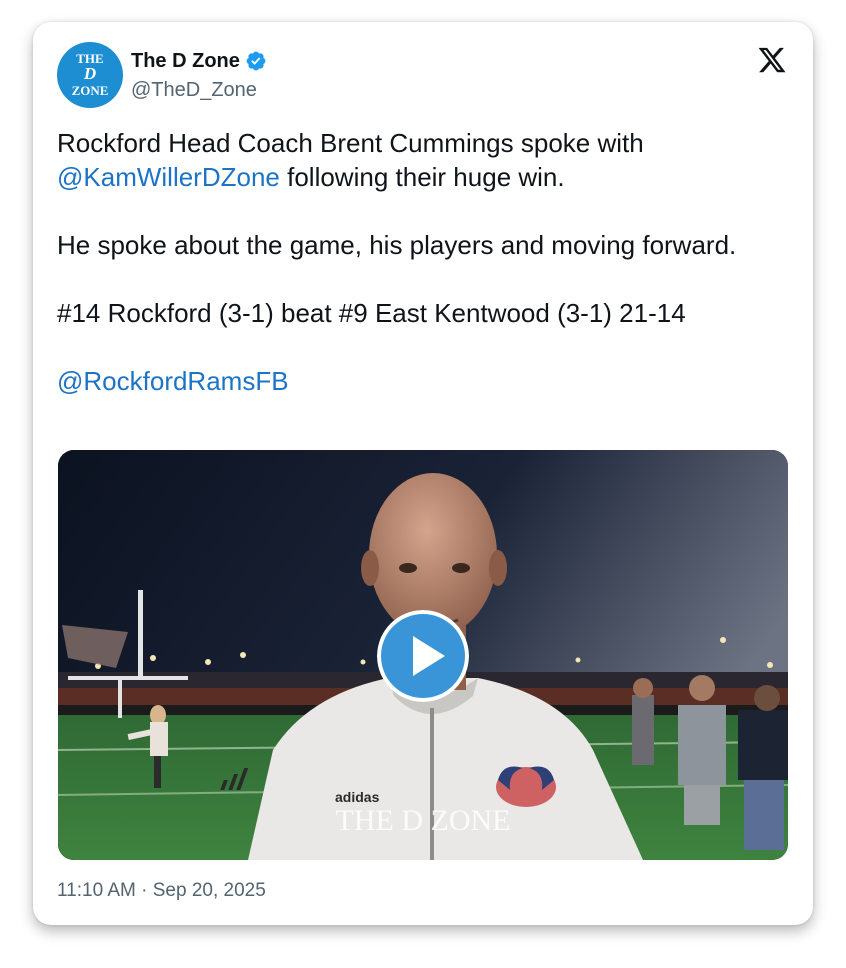 Image resolution: width=846 pixels, height=968 pixels. I want to click on avatar: THE D ZONE, so click(90, 75).